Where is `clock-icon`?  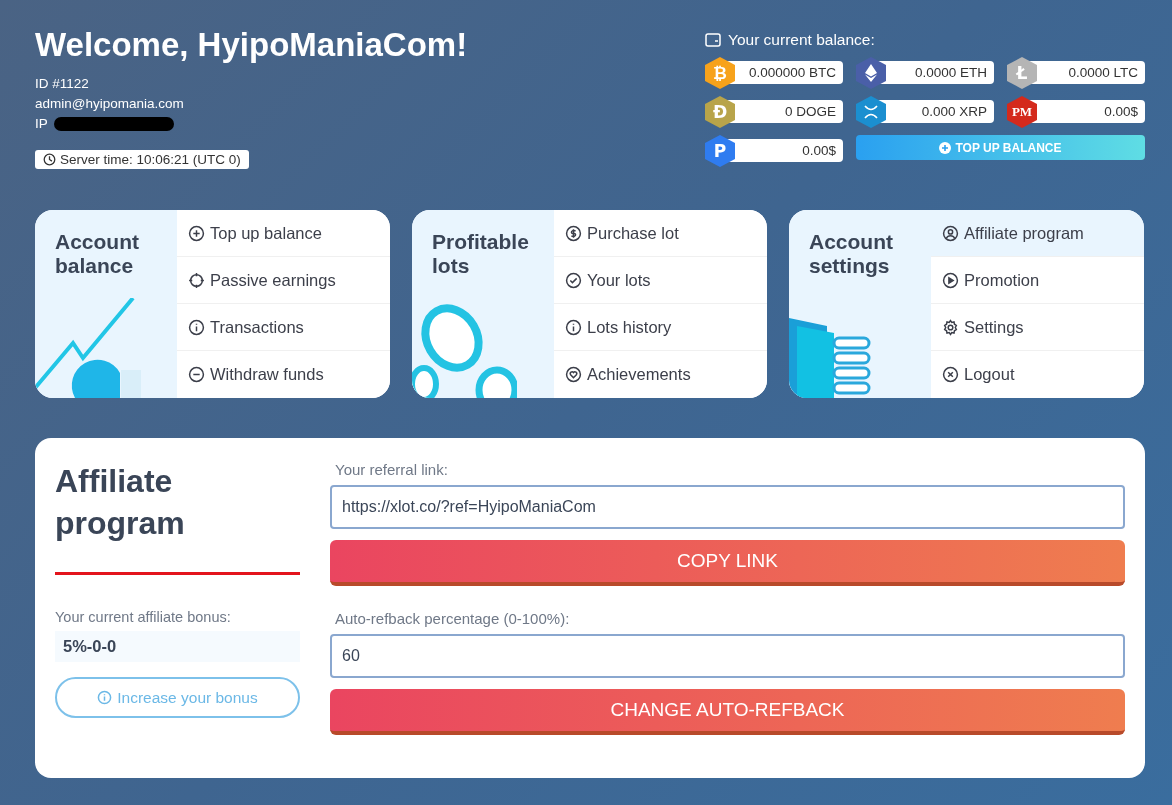 clock-icon is located at coordinates (49, 159).